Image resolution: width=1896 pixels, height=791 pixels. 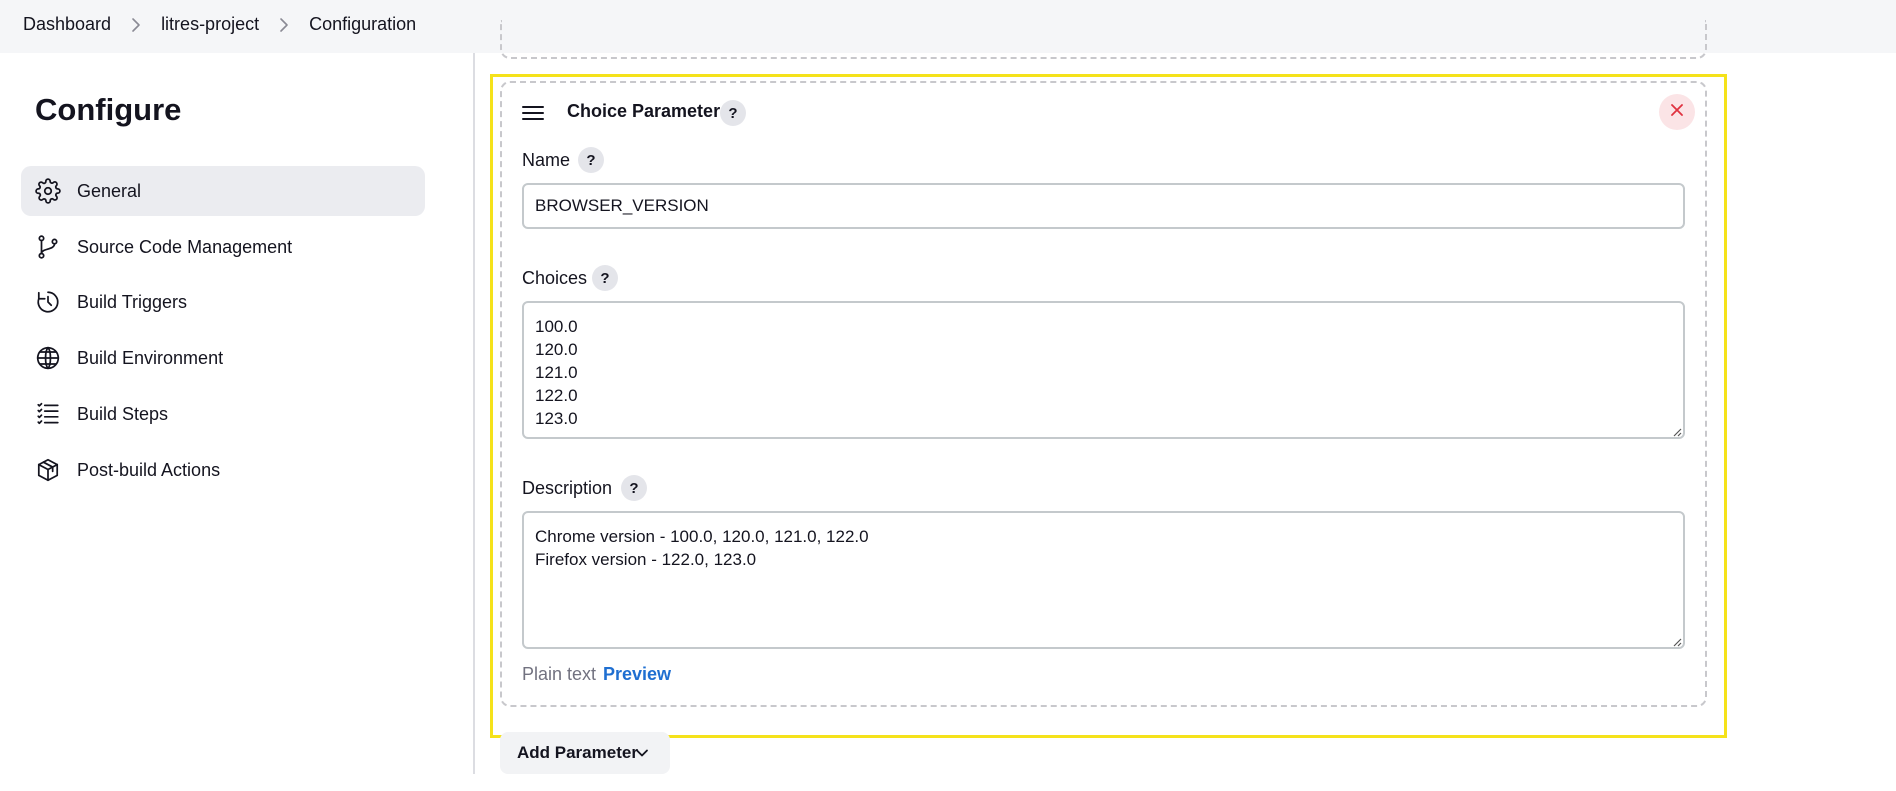 What do you see at coordinates (533, 113) in the screenshot?
I see `drag-handle-icon` at bounding box center [533, 113].